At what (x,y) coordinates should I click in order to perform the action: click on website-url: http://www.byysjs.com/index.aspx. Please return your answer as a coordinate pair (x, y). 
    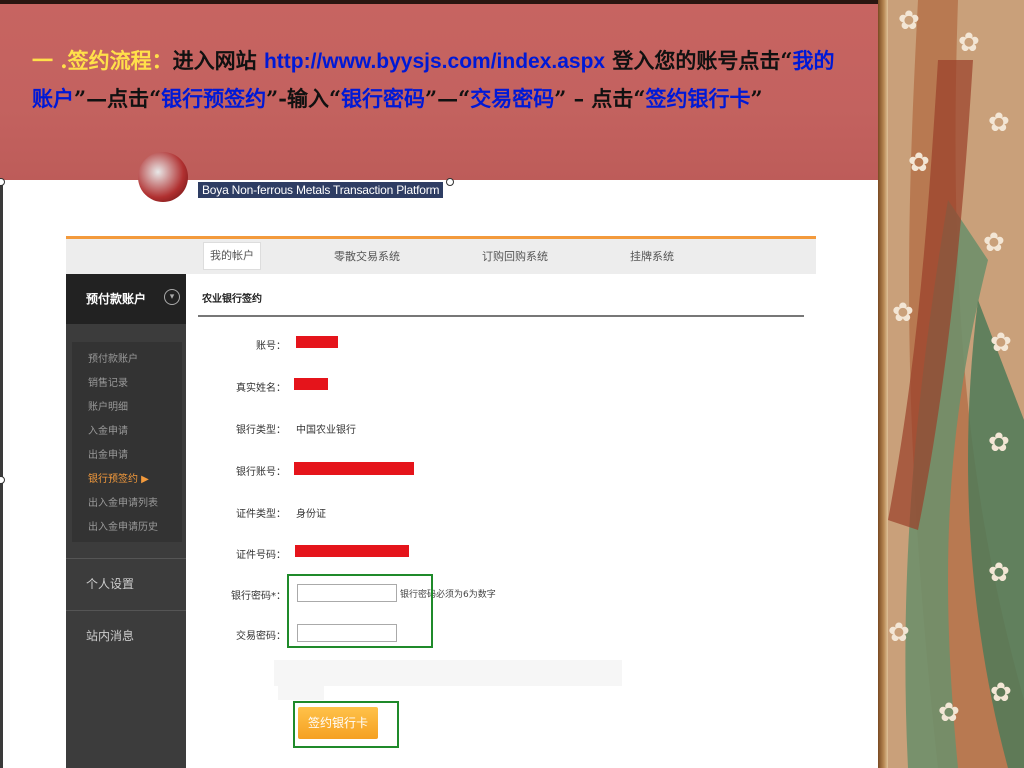
    Looking at the image, I should click on (434, 61).